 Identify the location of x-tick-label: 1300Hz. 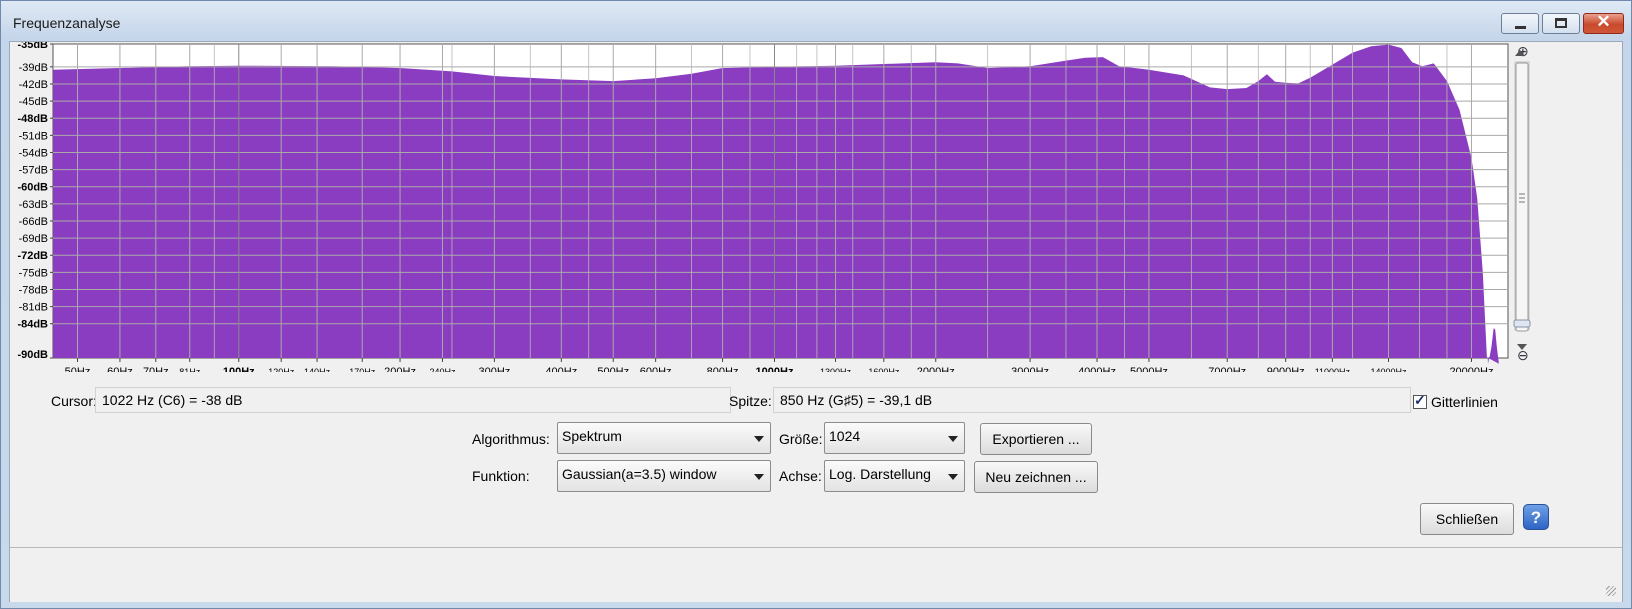
(836, 369).